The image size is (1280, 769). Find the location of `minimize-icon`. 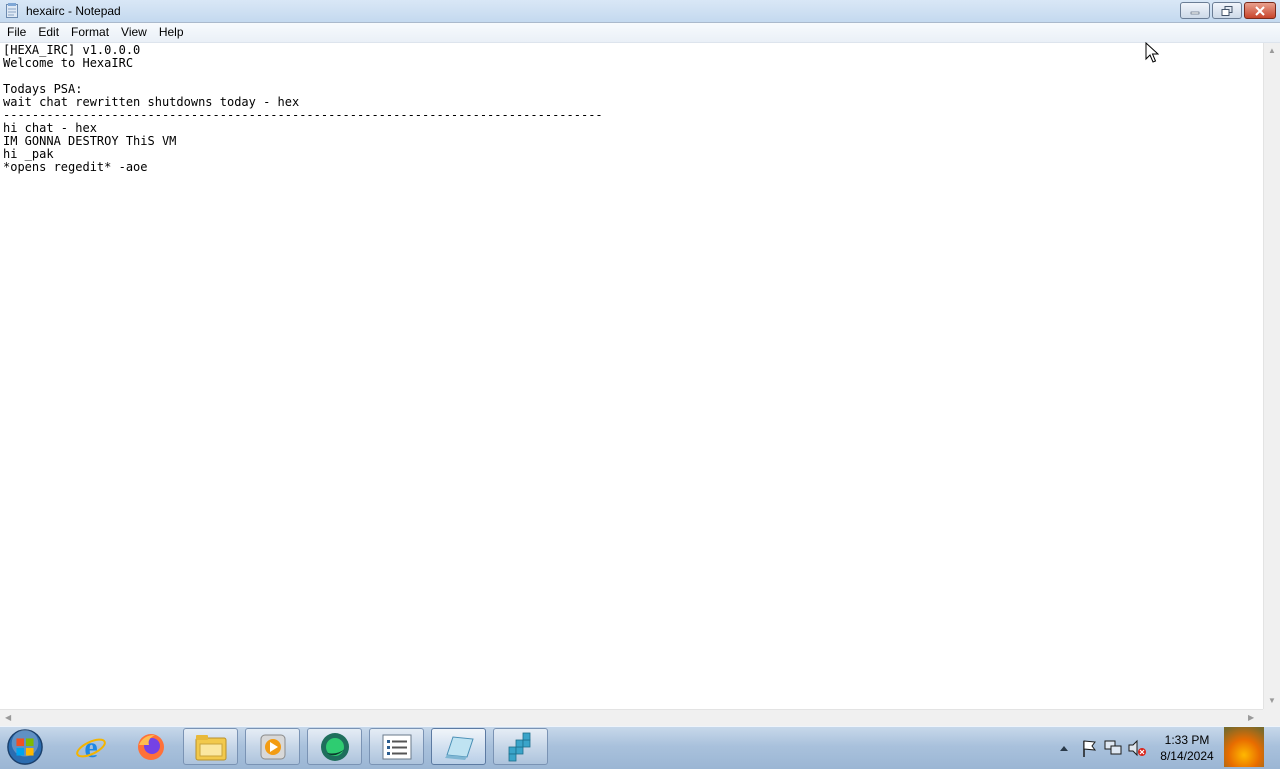

minimize-icon is located at coordinates (1195, 12).